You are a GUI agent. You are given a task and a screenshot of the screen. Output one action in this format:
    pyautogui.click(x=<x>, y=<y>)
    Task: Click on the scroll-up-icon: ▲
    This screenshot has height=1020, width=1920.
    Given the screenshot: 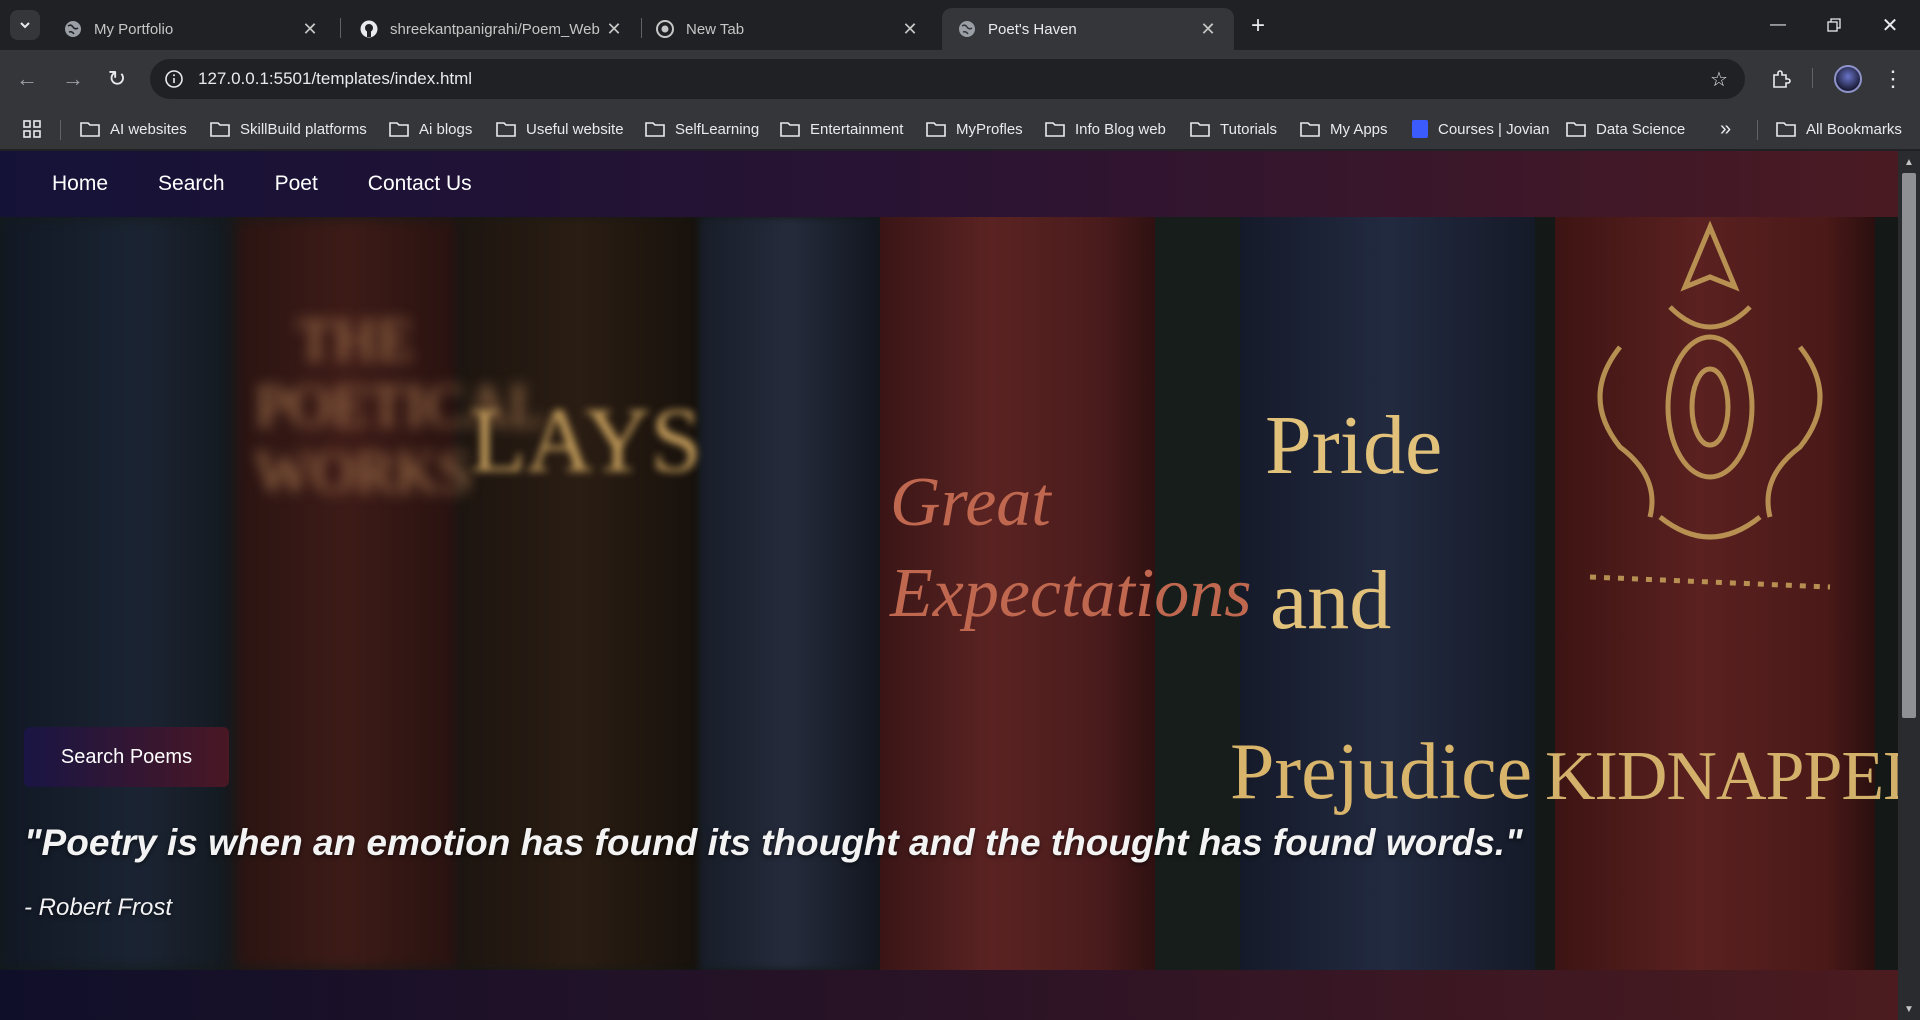 What is the action you would take?
    pyautogui.click(x=1909, y=162)
    